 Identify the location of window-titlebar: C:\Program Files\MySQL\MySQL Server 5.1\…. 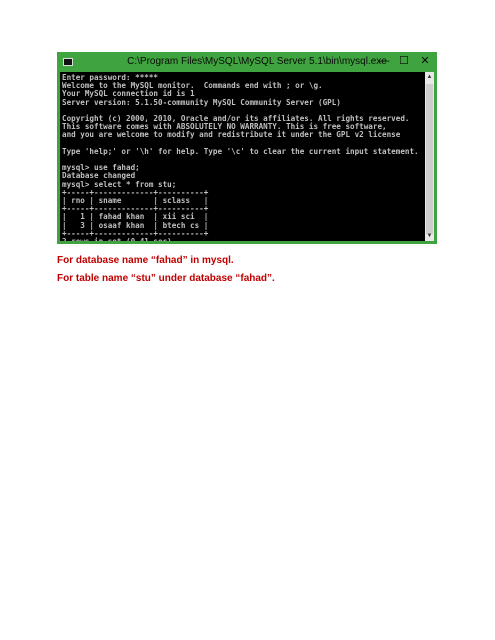
(247, 62).